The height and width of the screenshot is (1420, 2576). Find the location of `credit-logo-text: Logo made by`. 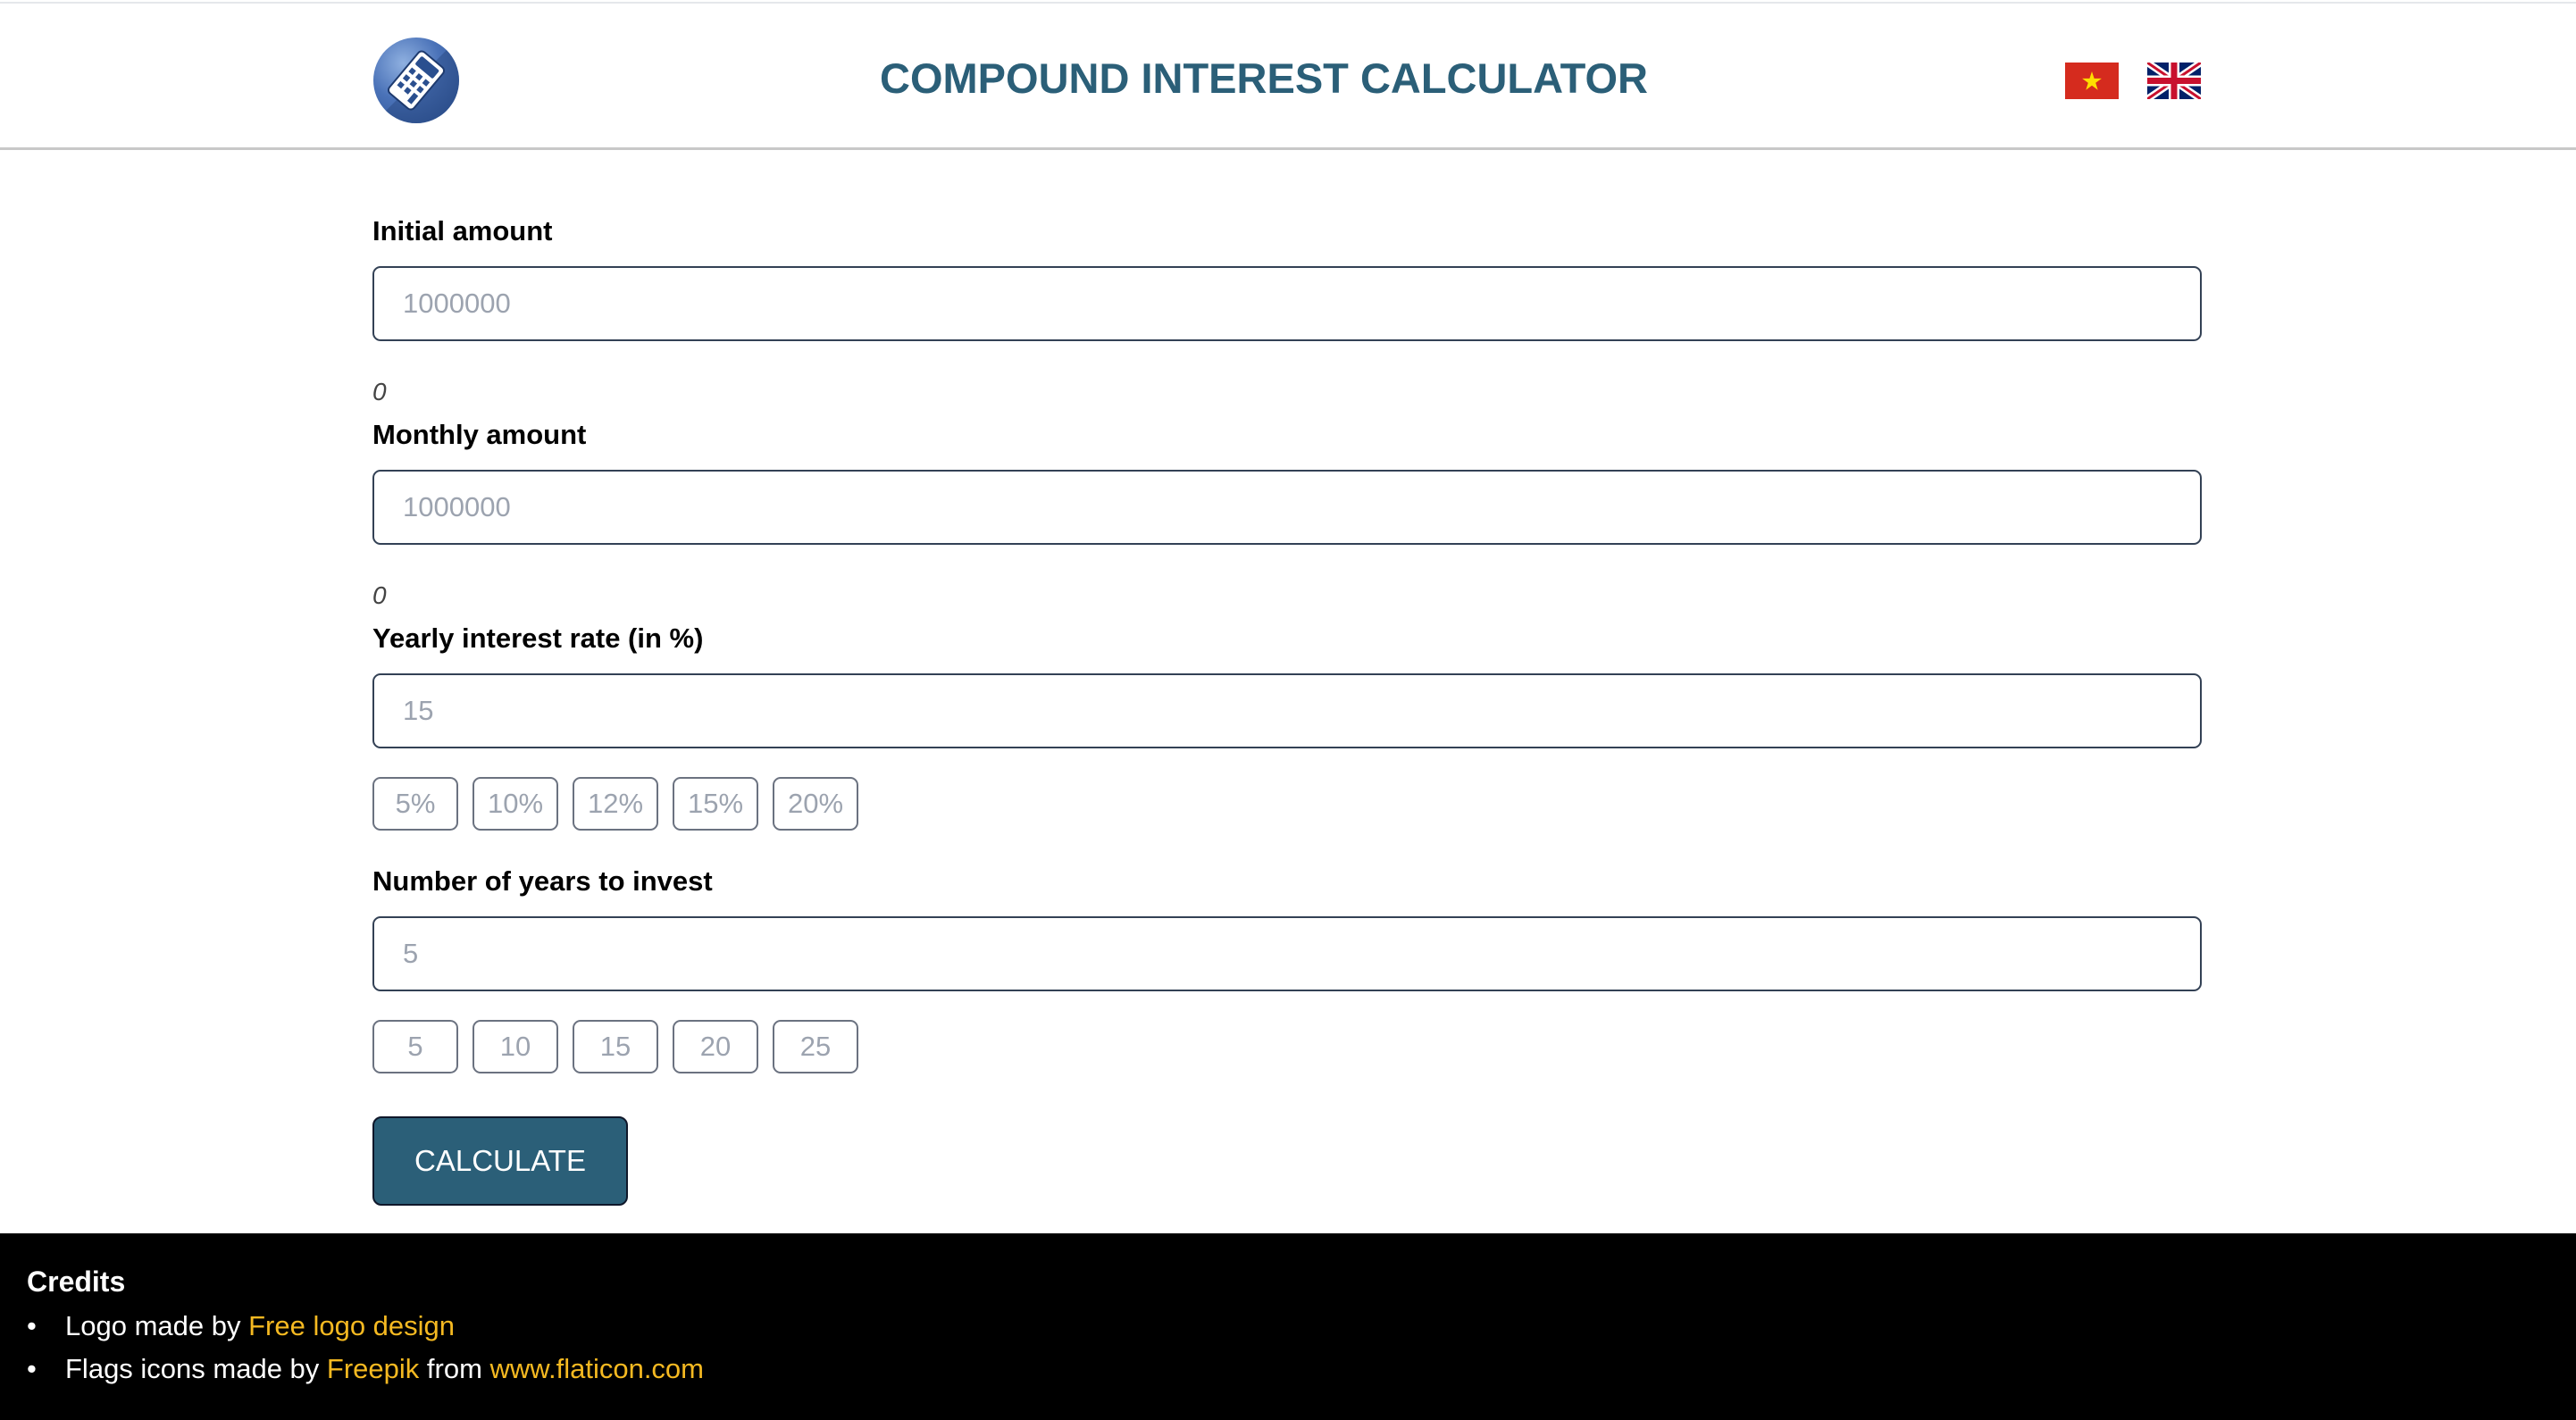

credit-logo-text: Logo made by is located at coordinates (157, 1325).